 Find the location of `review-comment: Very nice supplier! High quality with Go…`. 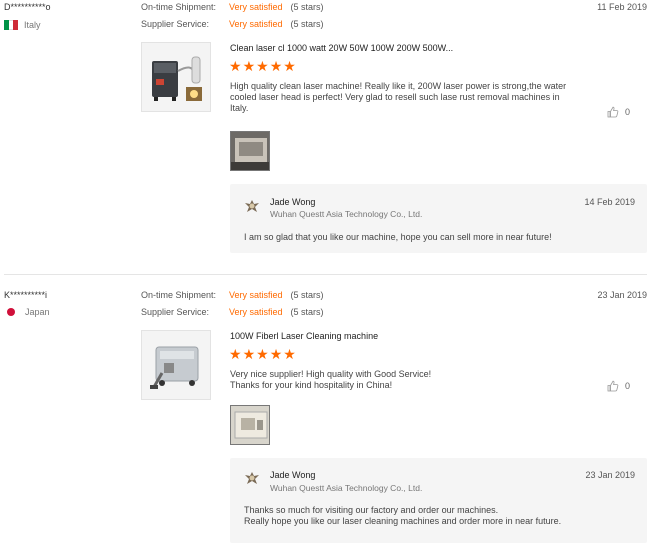

review-comment: Very nice supplier! High quality with Go… is located at coordinates (405, 380).